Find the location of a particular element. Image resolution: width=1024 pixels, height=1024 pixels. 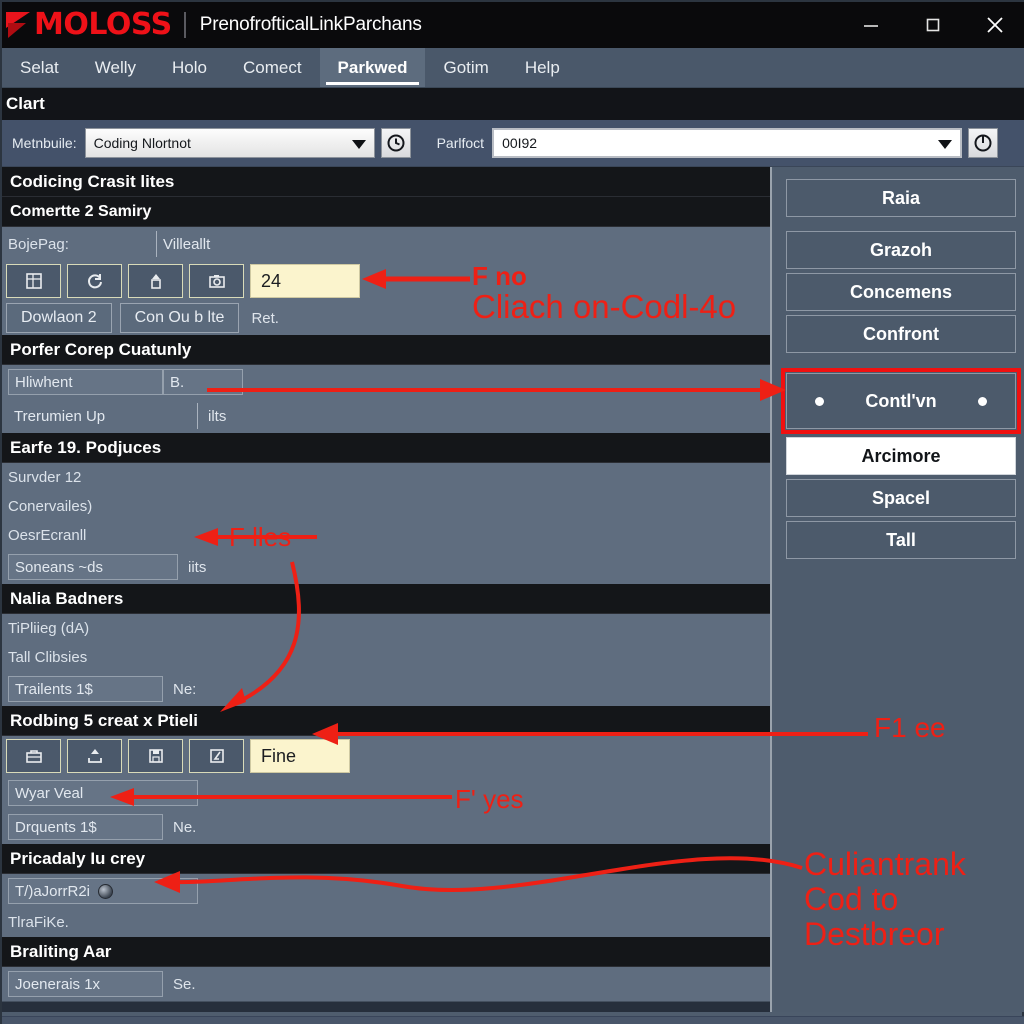

camera-icon is located at coordinates (216, 281).